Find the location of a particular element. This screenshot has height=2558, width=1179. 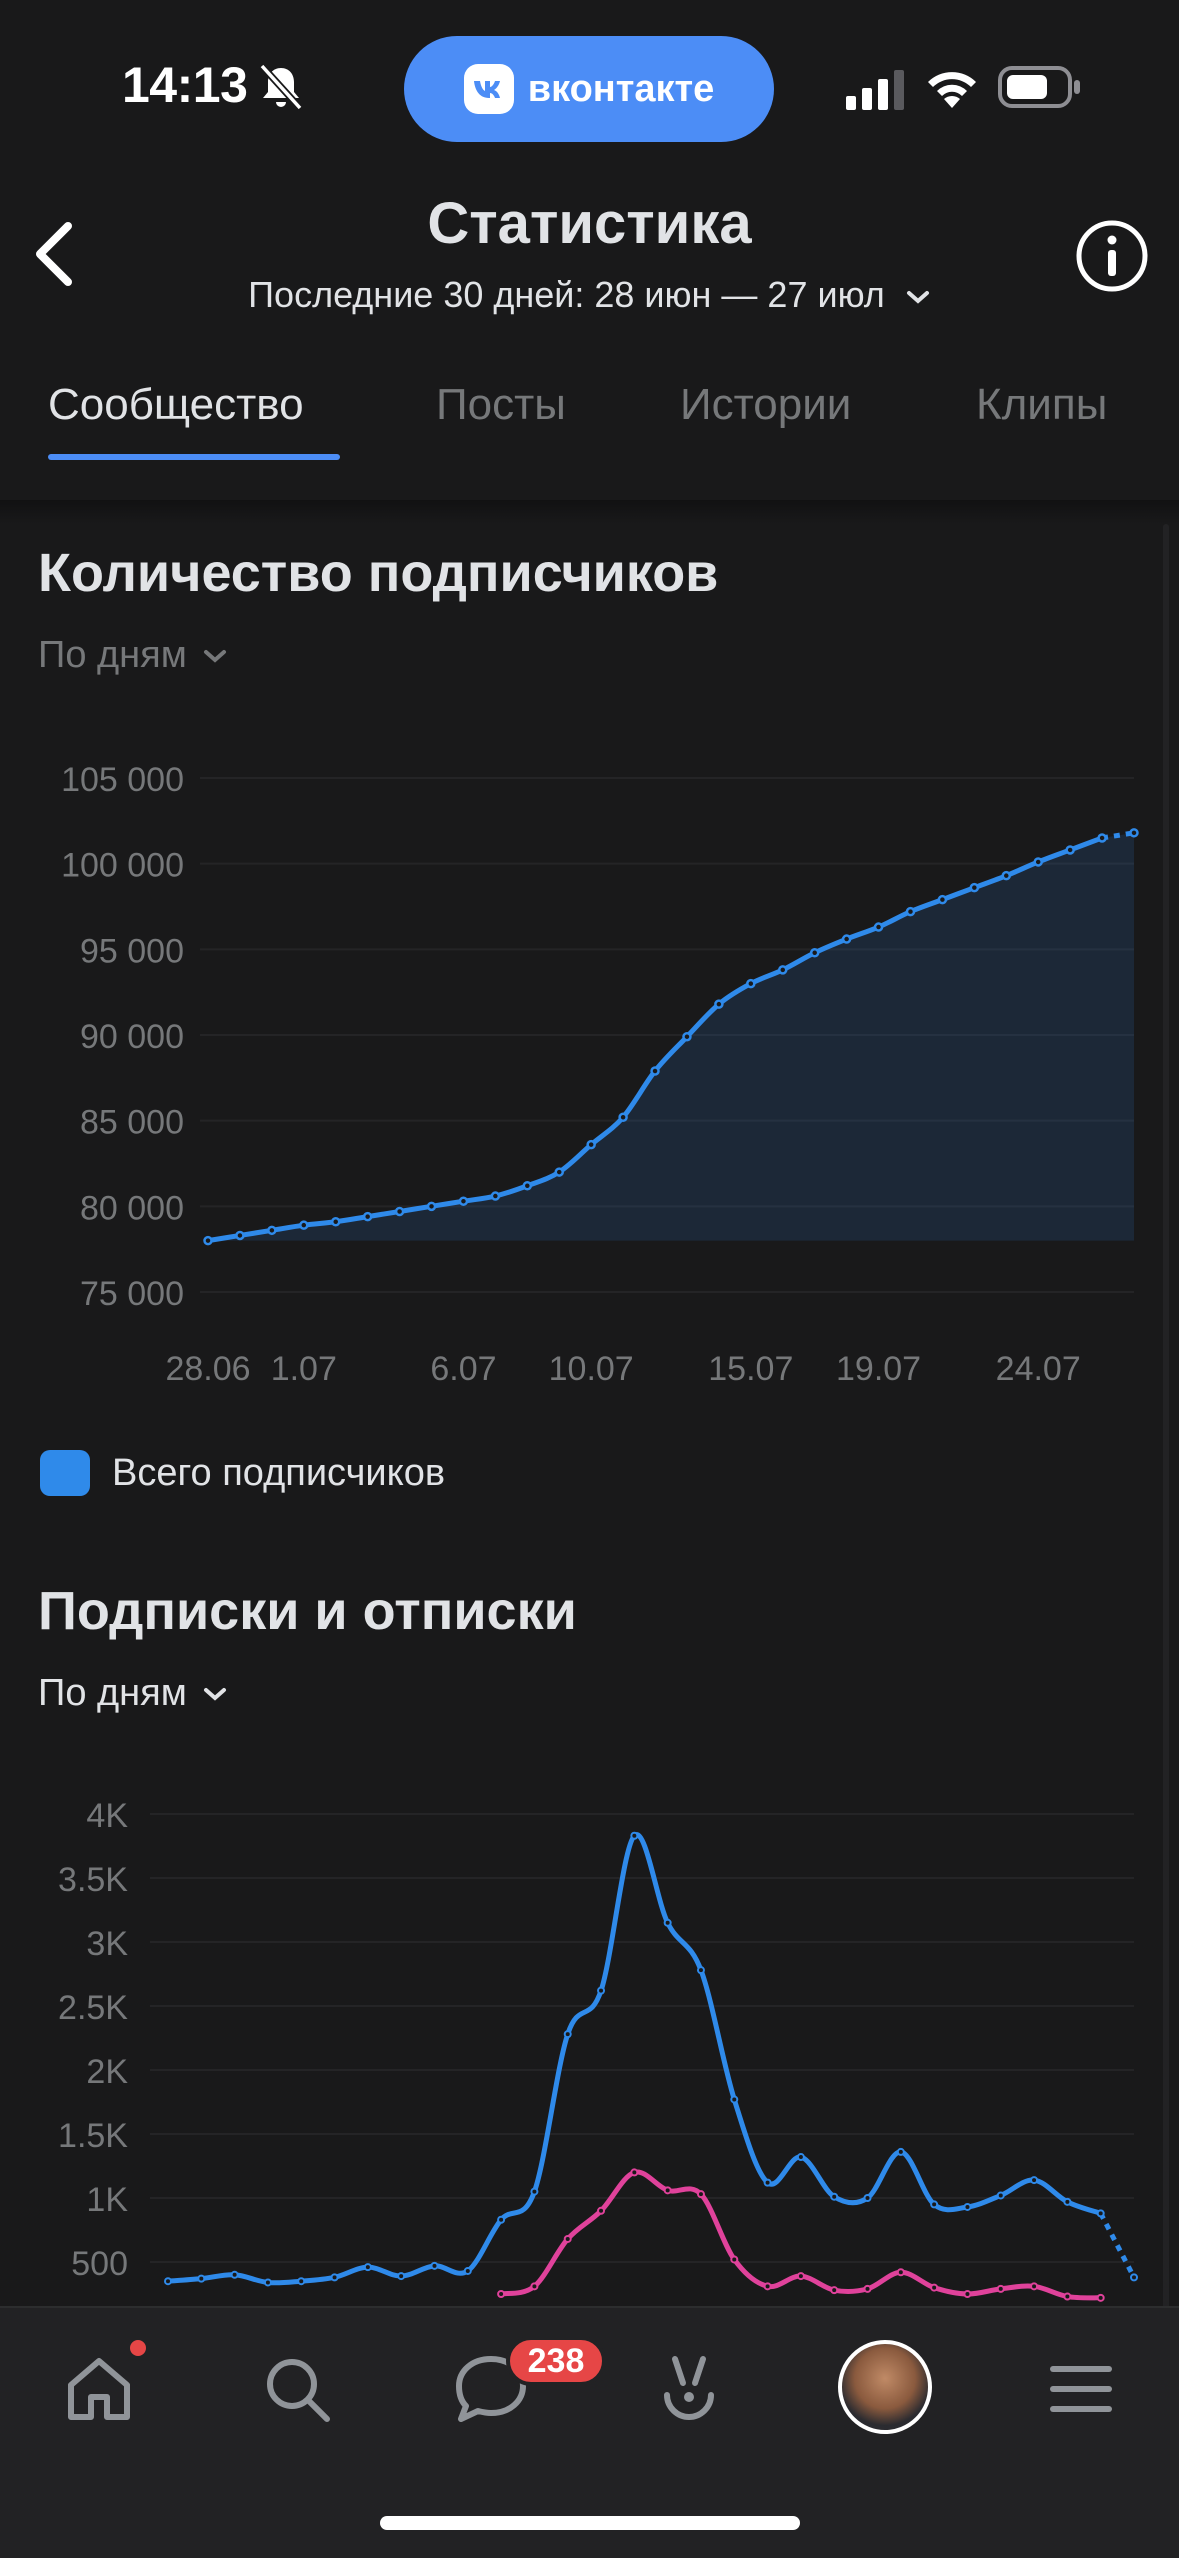

vk-app-pill: вконтакте is located at coordinates (589, 89).